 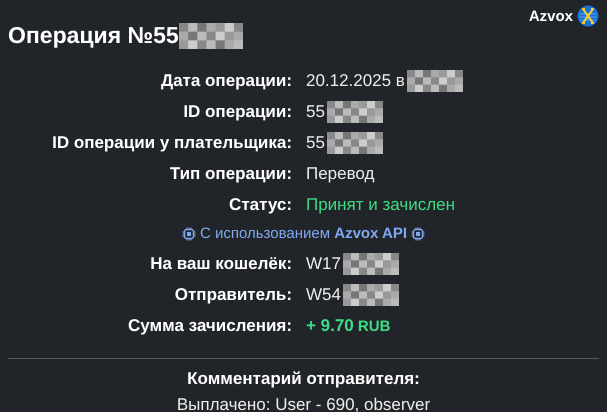 What do you see at coordinates (233, 295) in the screenshot?
I see `field-label: Отправитель:` at bounding box center [233, 295].